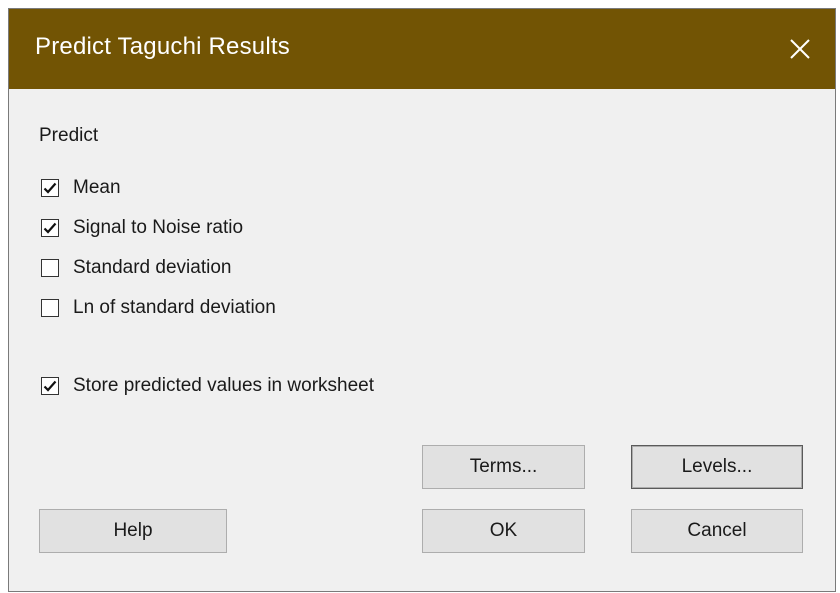  What do you see at coordinates (162, 46) in the screenshot?
I see `dialog-title: Predict Taguchi Results` at bounding box center [162, 46].